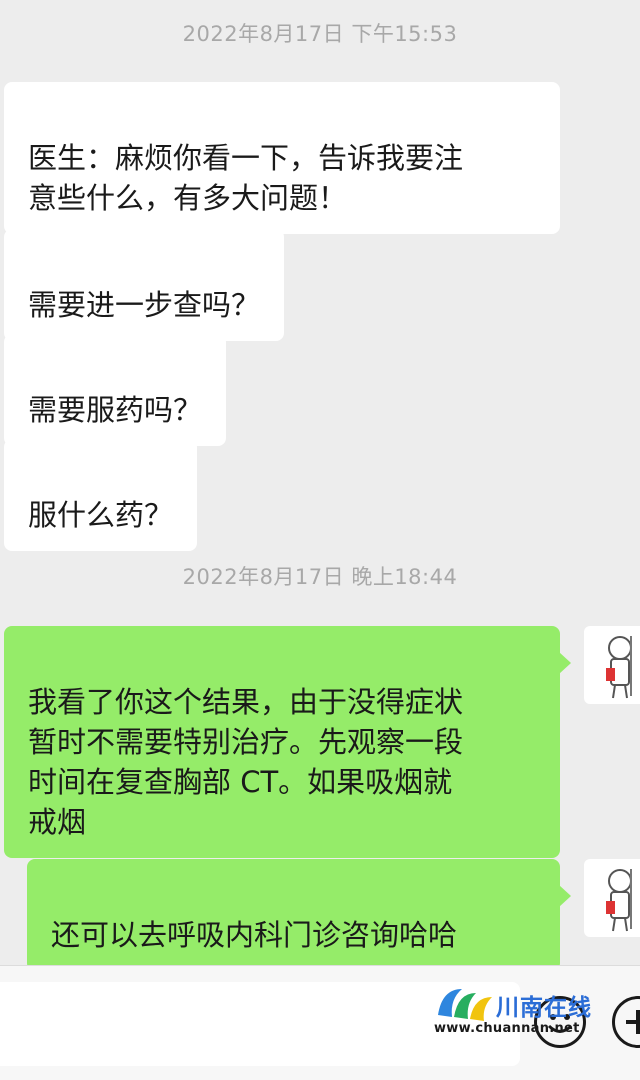  I want to click on message-bubble-incoming: 医生：麻烦你看一下，告诉我要注 意些什么，有多大问题！, so click(282, 158).